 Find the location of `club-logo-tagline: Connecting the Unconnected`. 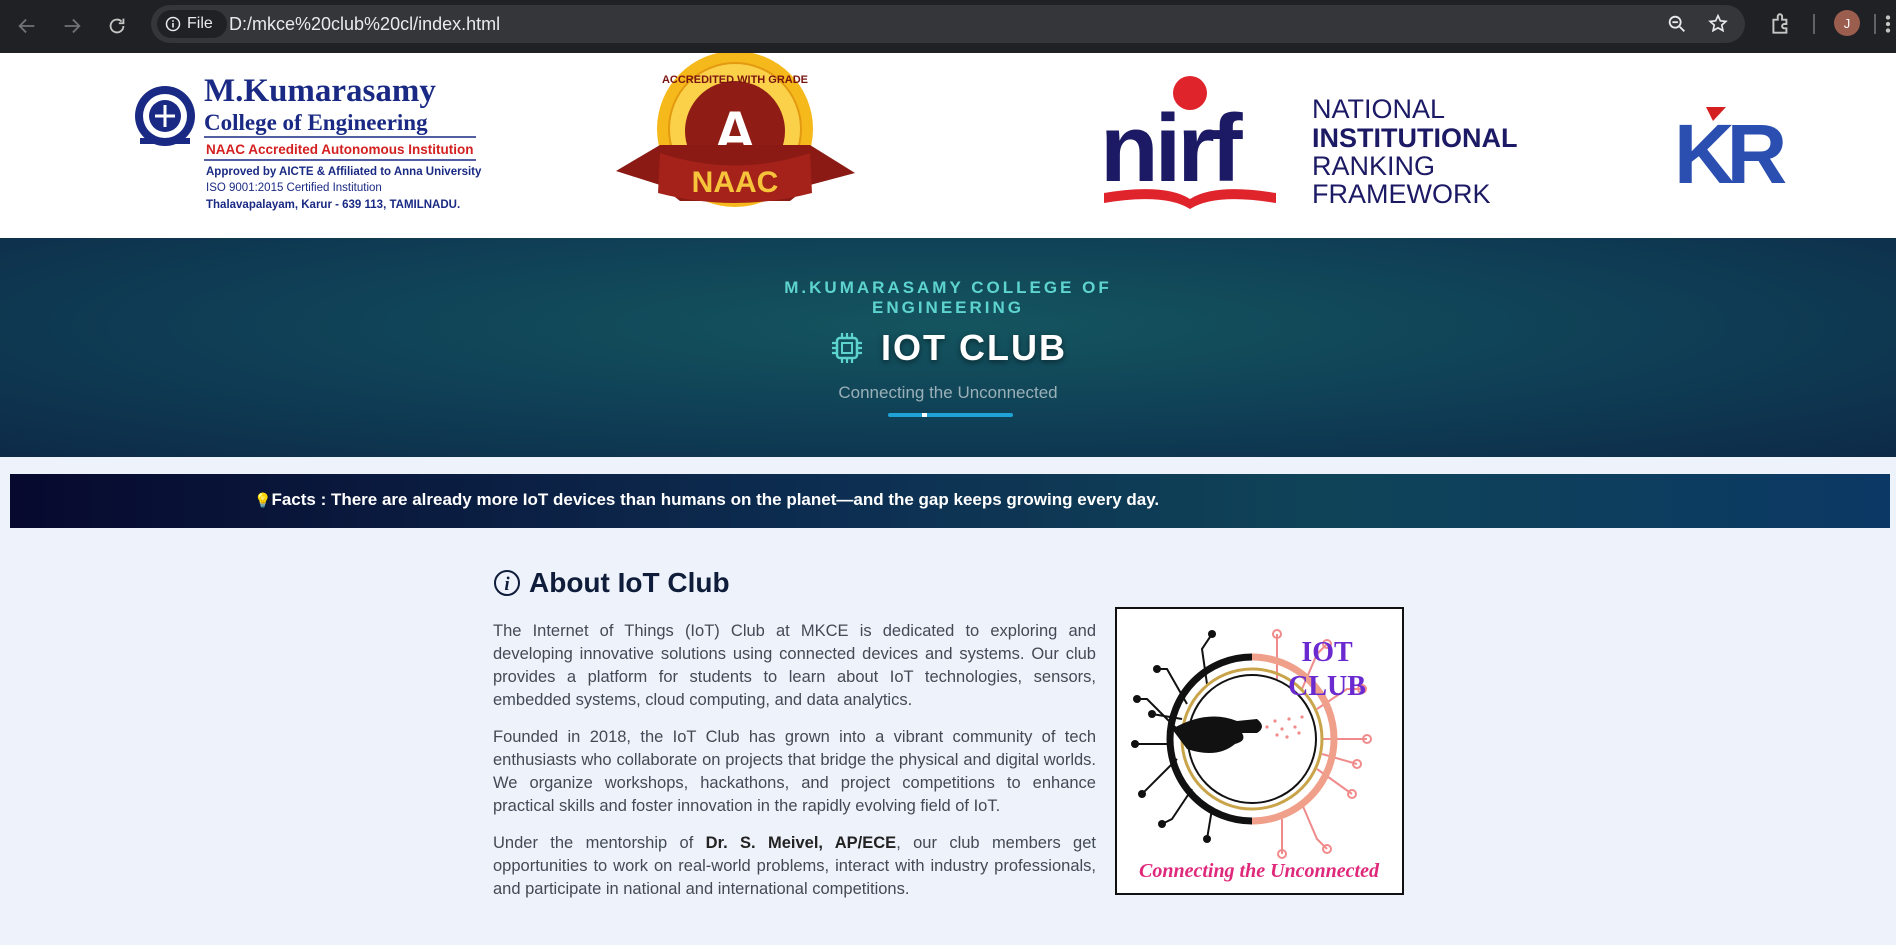

club-logo-tagline: Connecting the Unconnected is located at coordinates (1259, 871).